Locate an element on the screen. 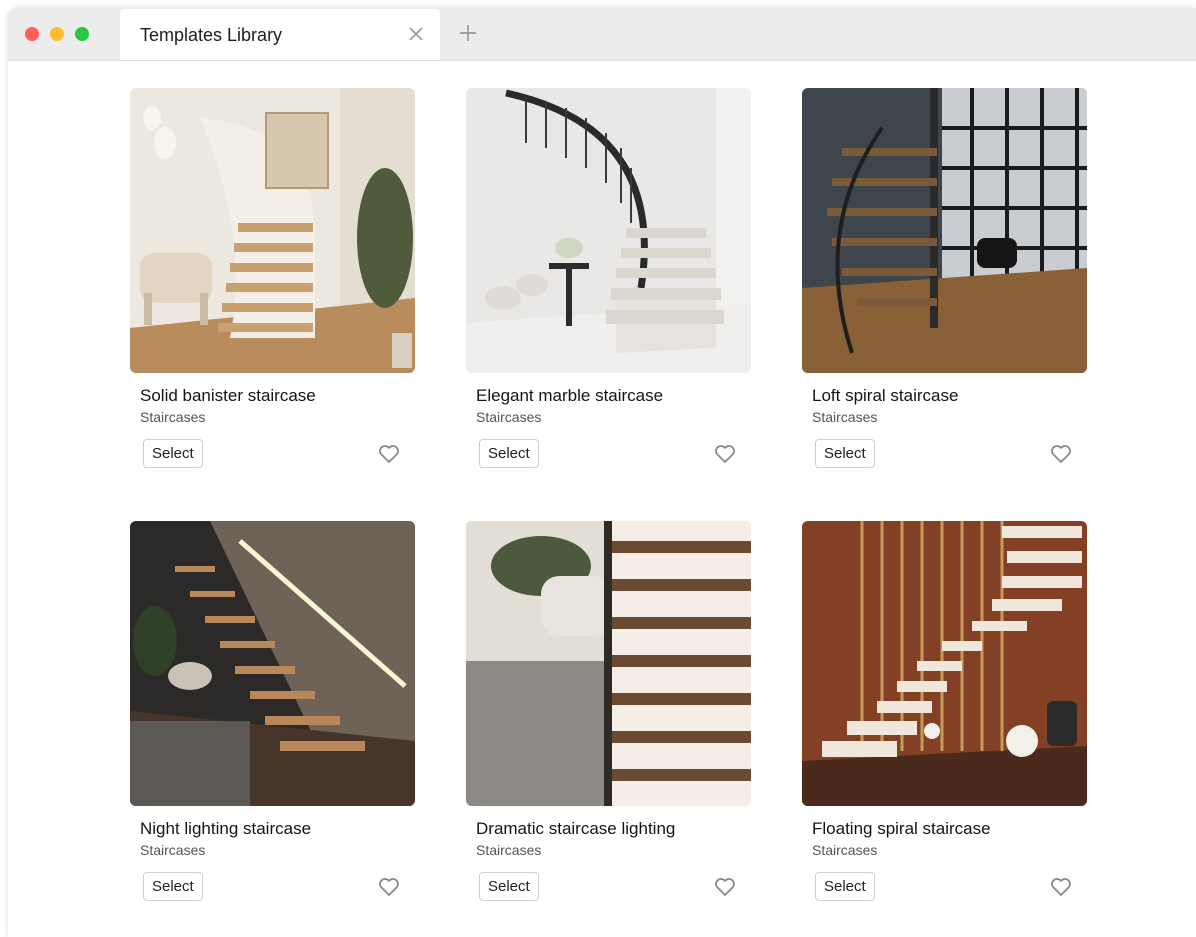  template-title: Dramatic staircase lighting is located at coordinates (576, 828).